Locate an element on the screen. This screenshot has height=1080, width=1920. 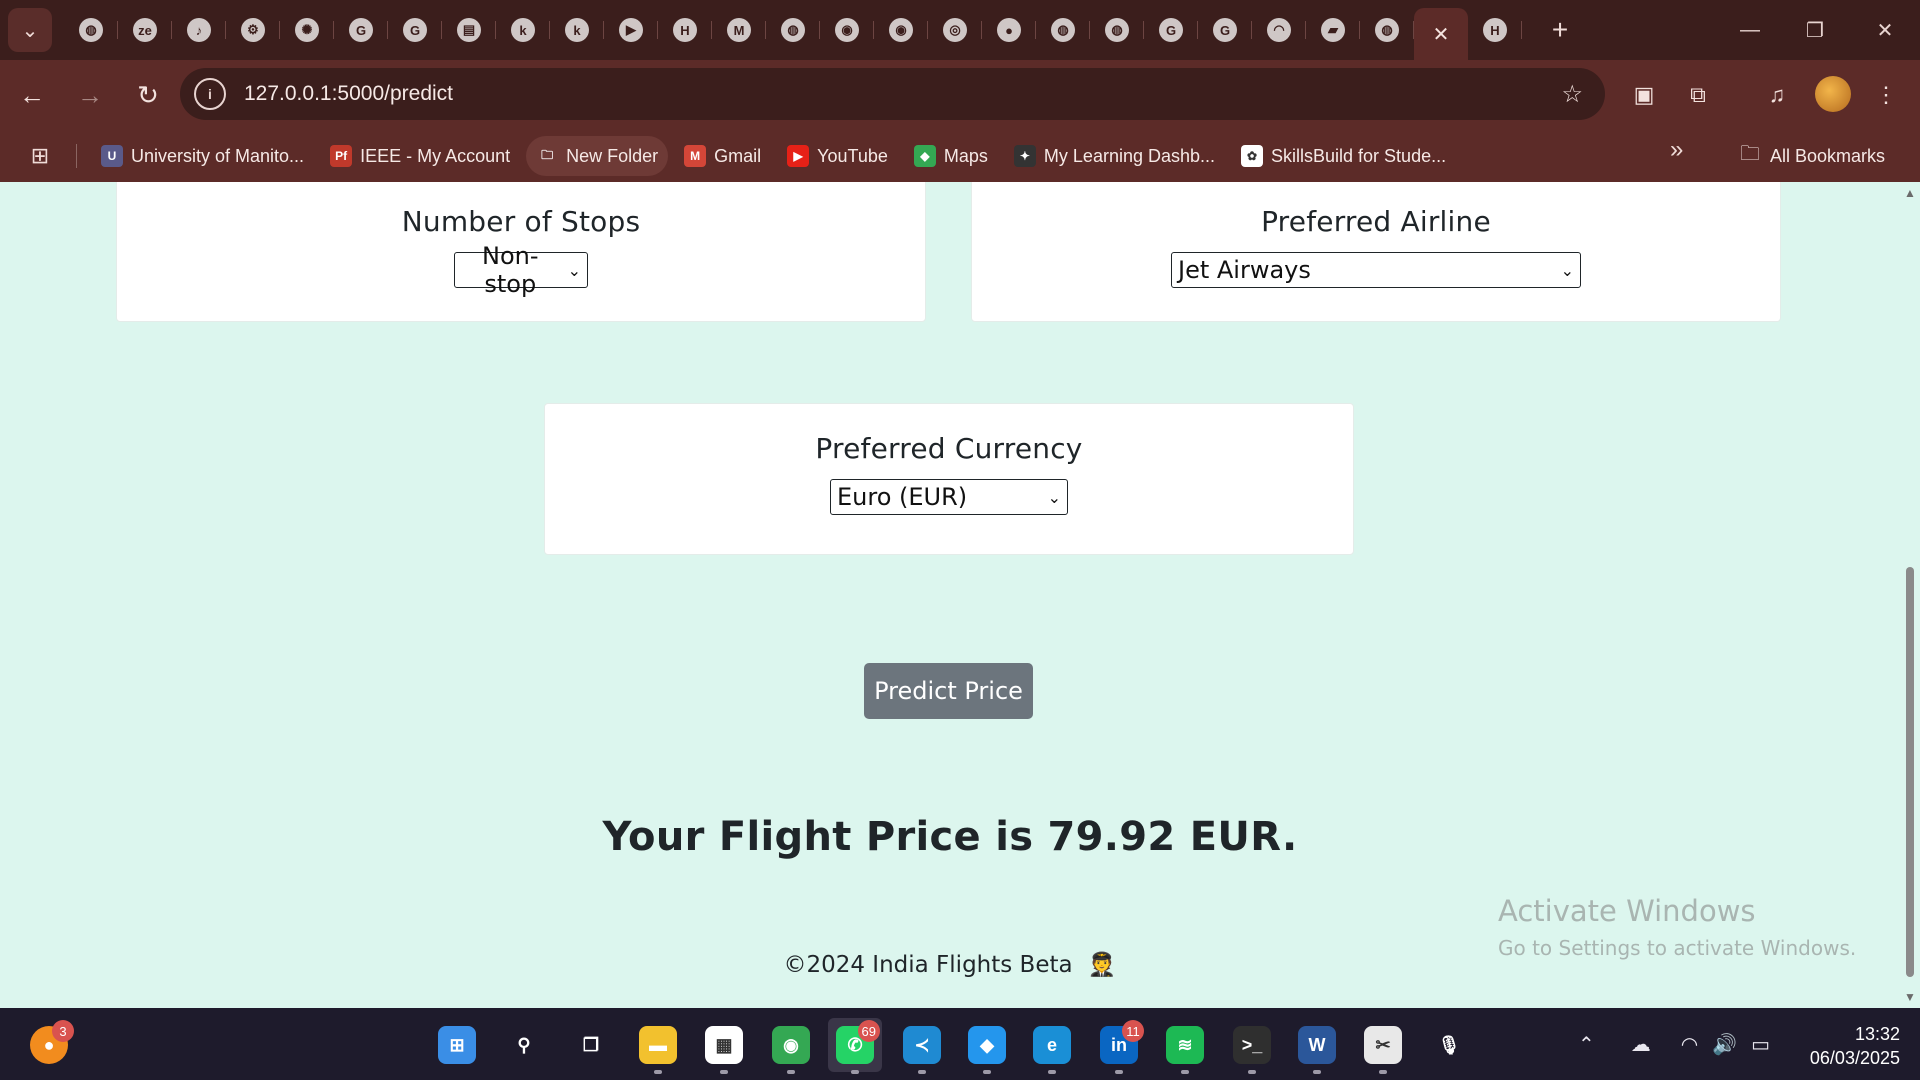
address-bar: i 127.0.0.1:5000/predict ☆ is located at coordinates (892, 94).